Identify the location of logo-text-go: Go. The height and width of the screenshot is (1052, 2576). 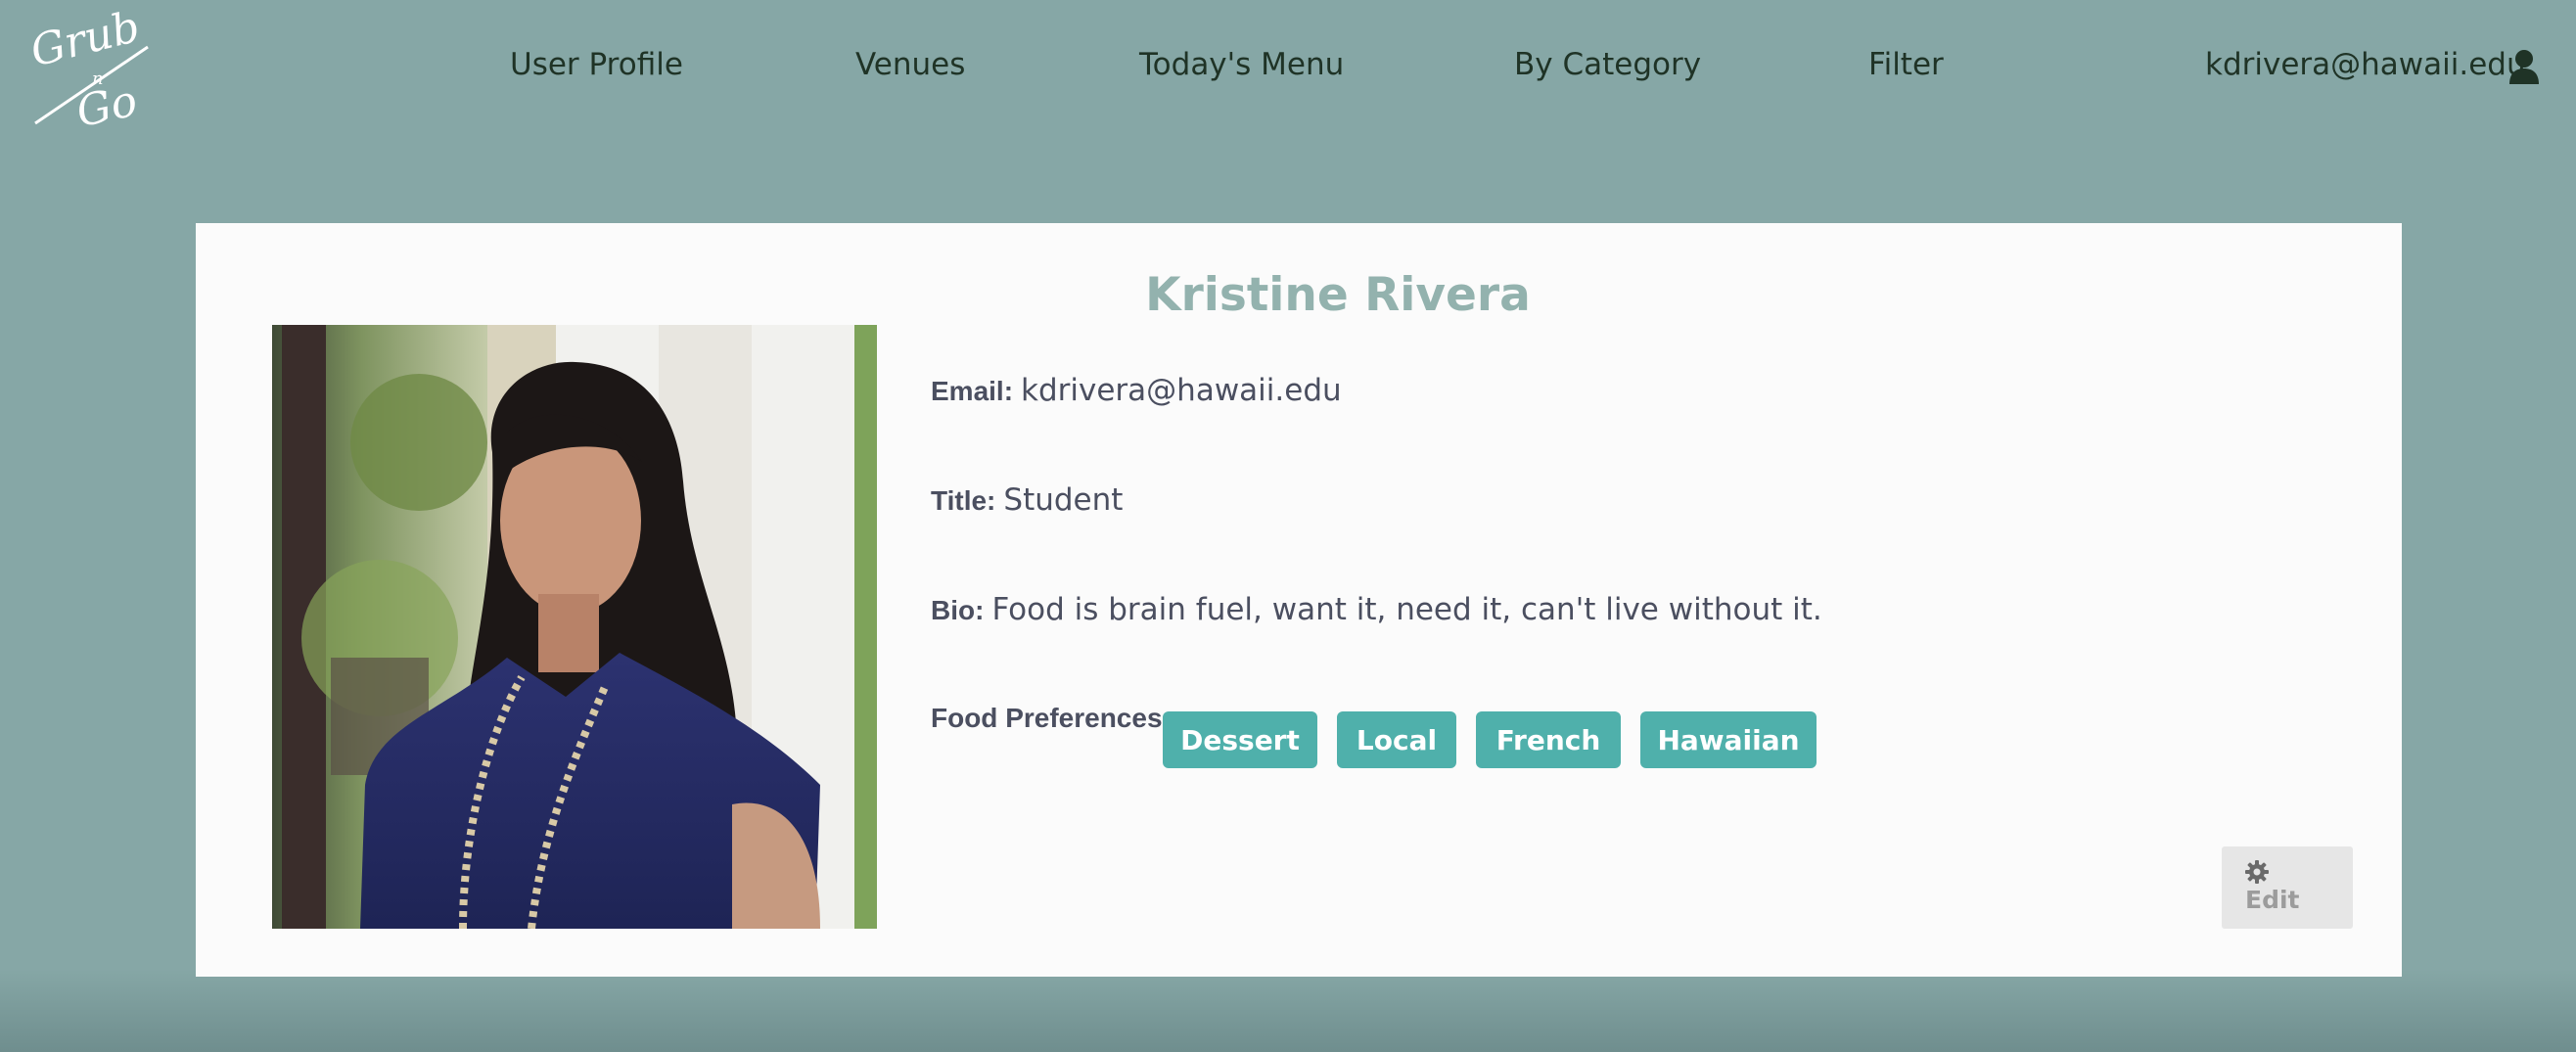
(107, 105).